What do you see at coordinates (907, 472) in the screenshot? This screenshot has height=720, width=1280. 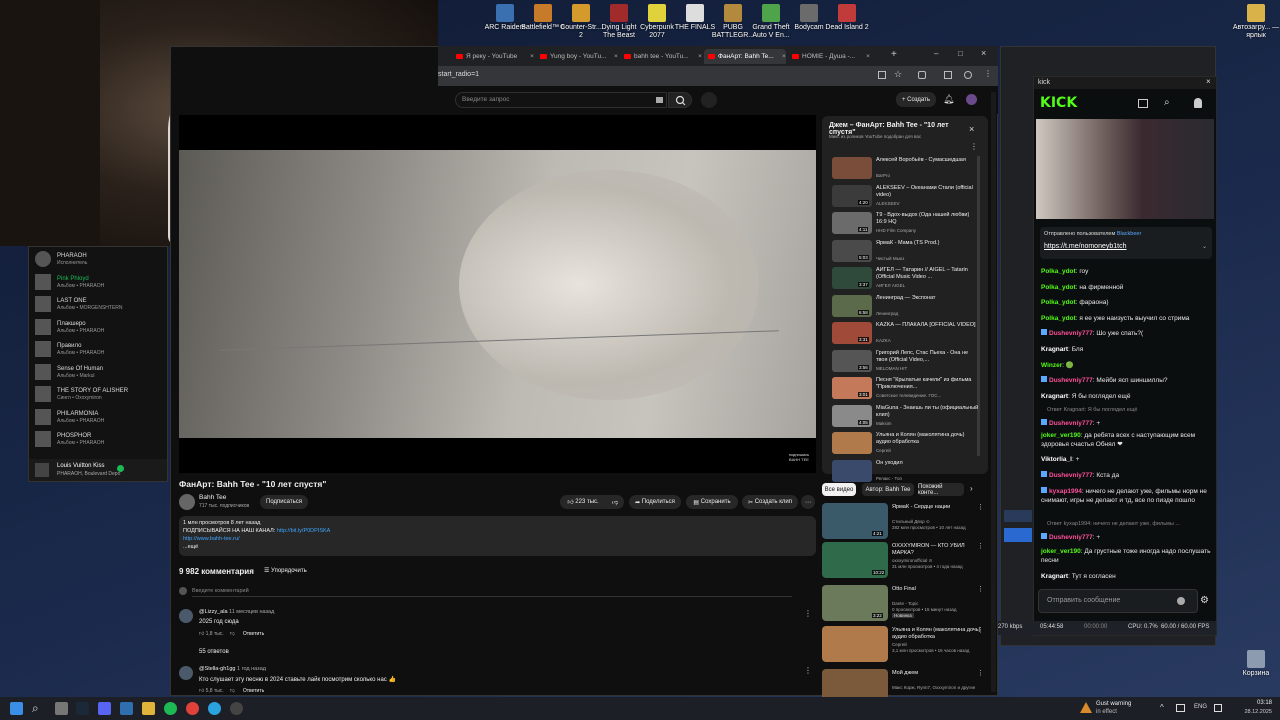 I see `playlist-item: Он уходил Релакс - Топ` at bounding box center [907, 472].